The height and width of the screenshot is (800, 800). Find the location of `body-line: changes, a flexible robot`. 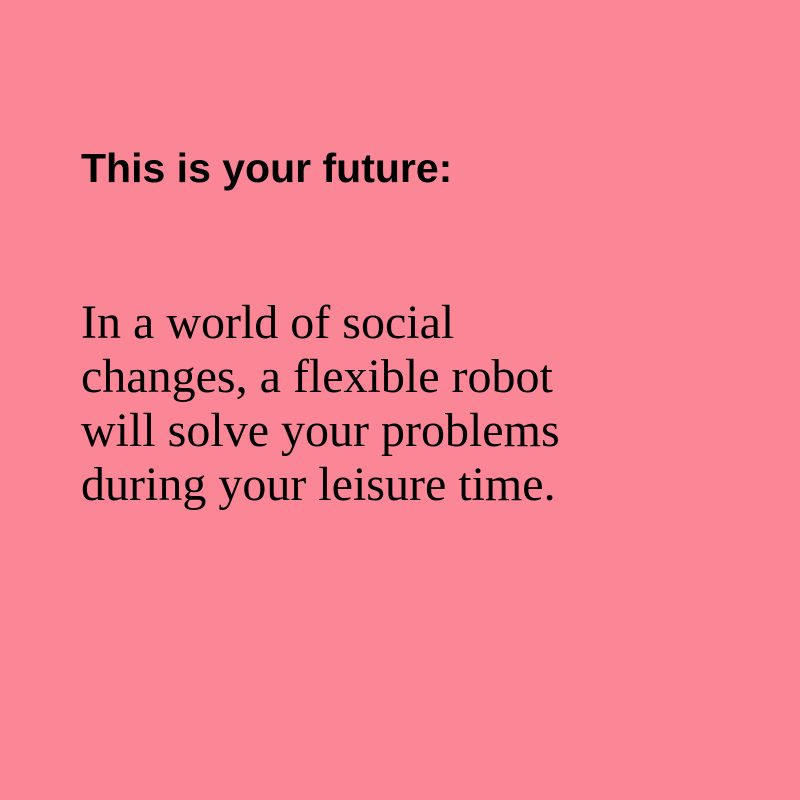

body-line: changes, a flexible robot is located at coordinates (317, 376).